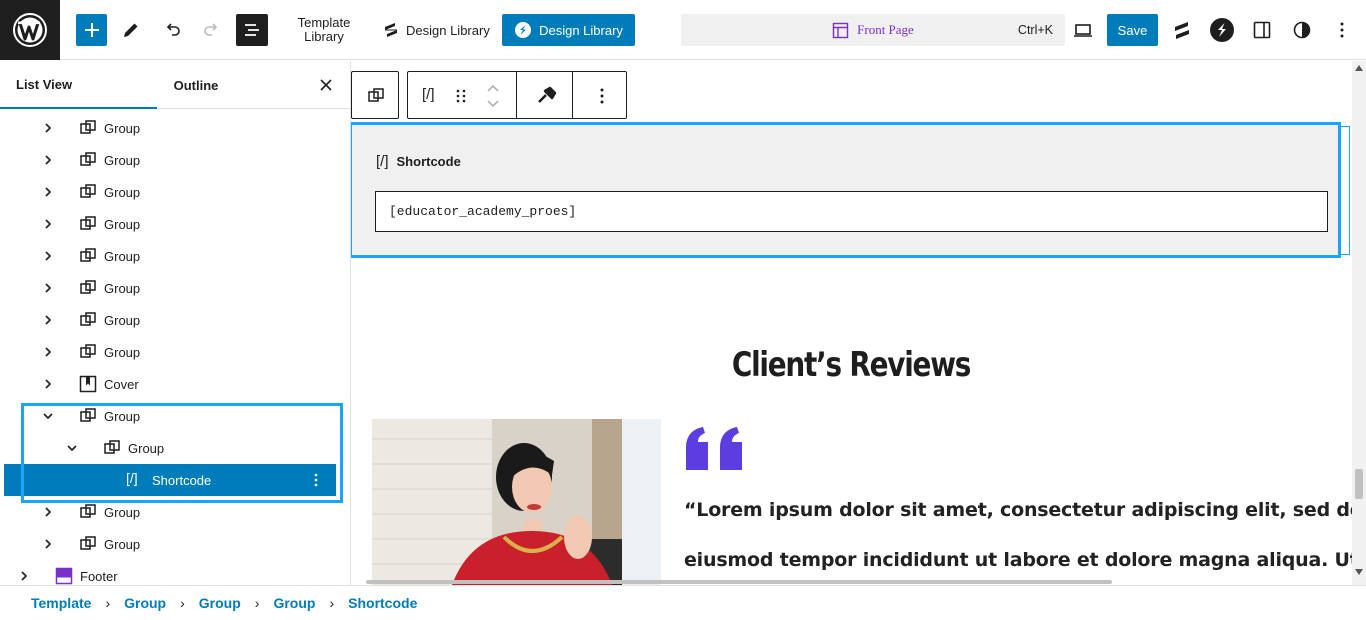 This screenshot has height=620, width=1366. Describe the element at coordinates (683, 602) in the screenshot. I see `breadcrumb: Template › Group › Group › Group › Shortcode` at that location.